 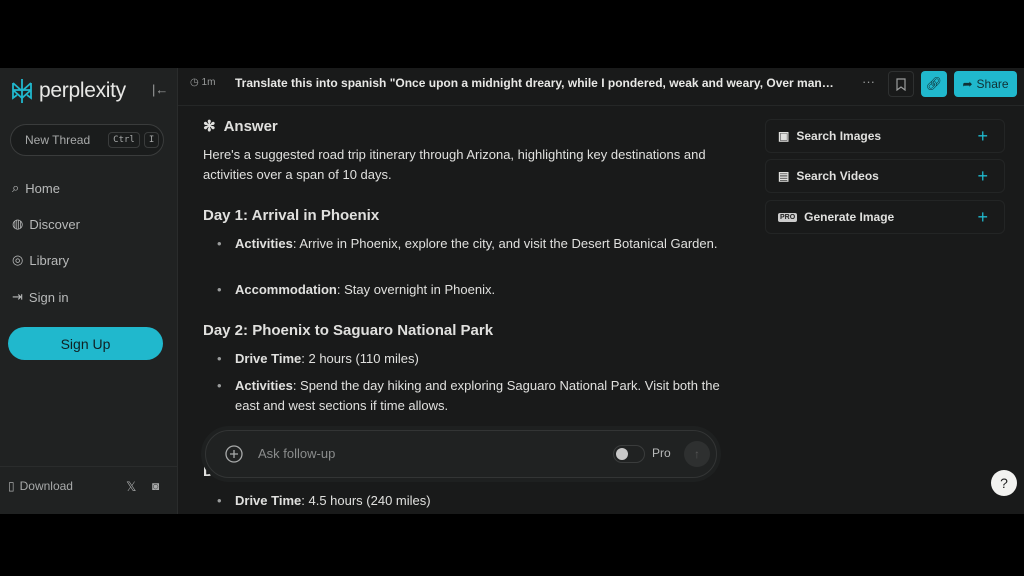 I want to click on sign-up-button: Sign Up, so click(x=85, y=343).